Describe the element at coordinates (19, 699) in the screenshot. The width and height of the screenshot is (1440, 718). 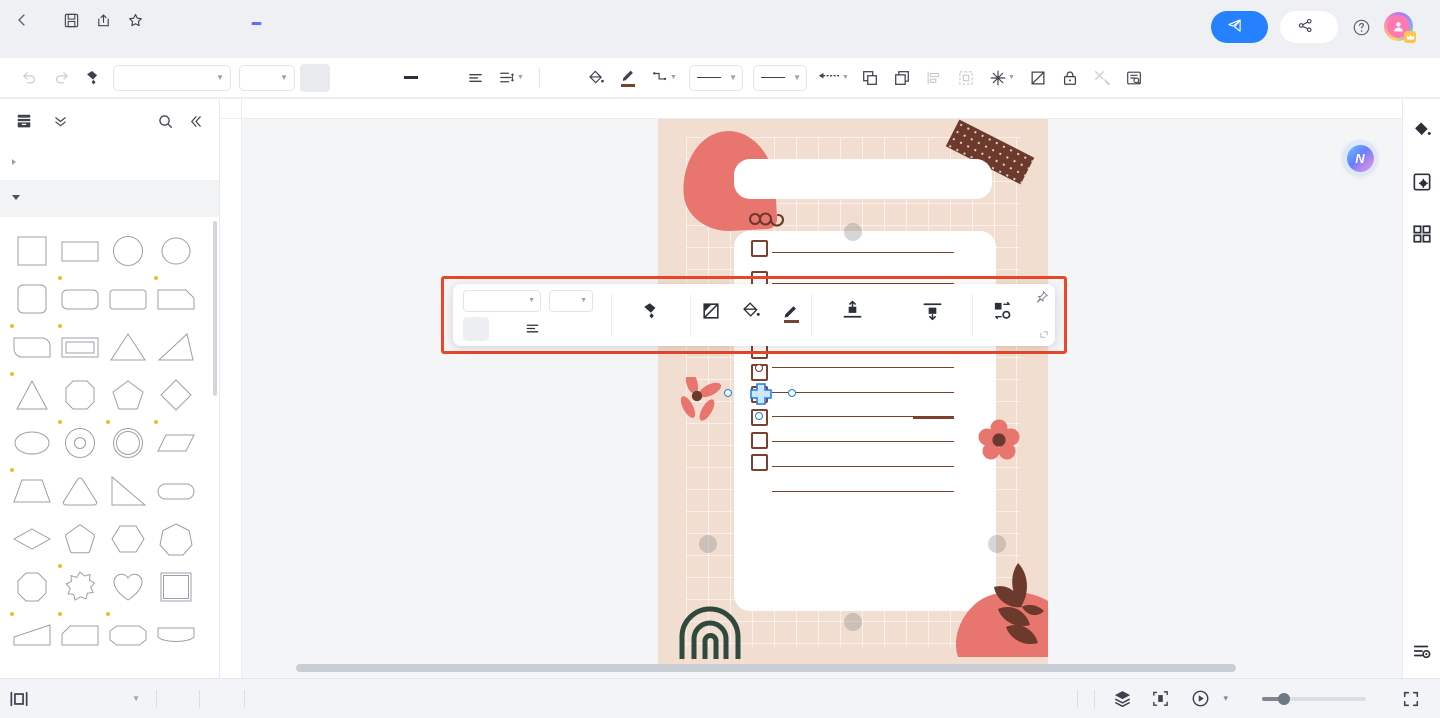
I see `view-mode-icon` at that location.